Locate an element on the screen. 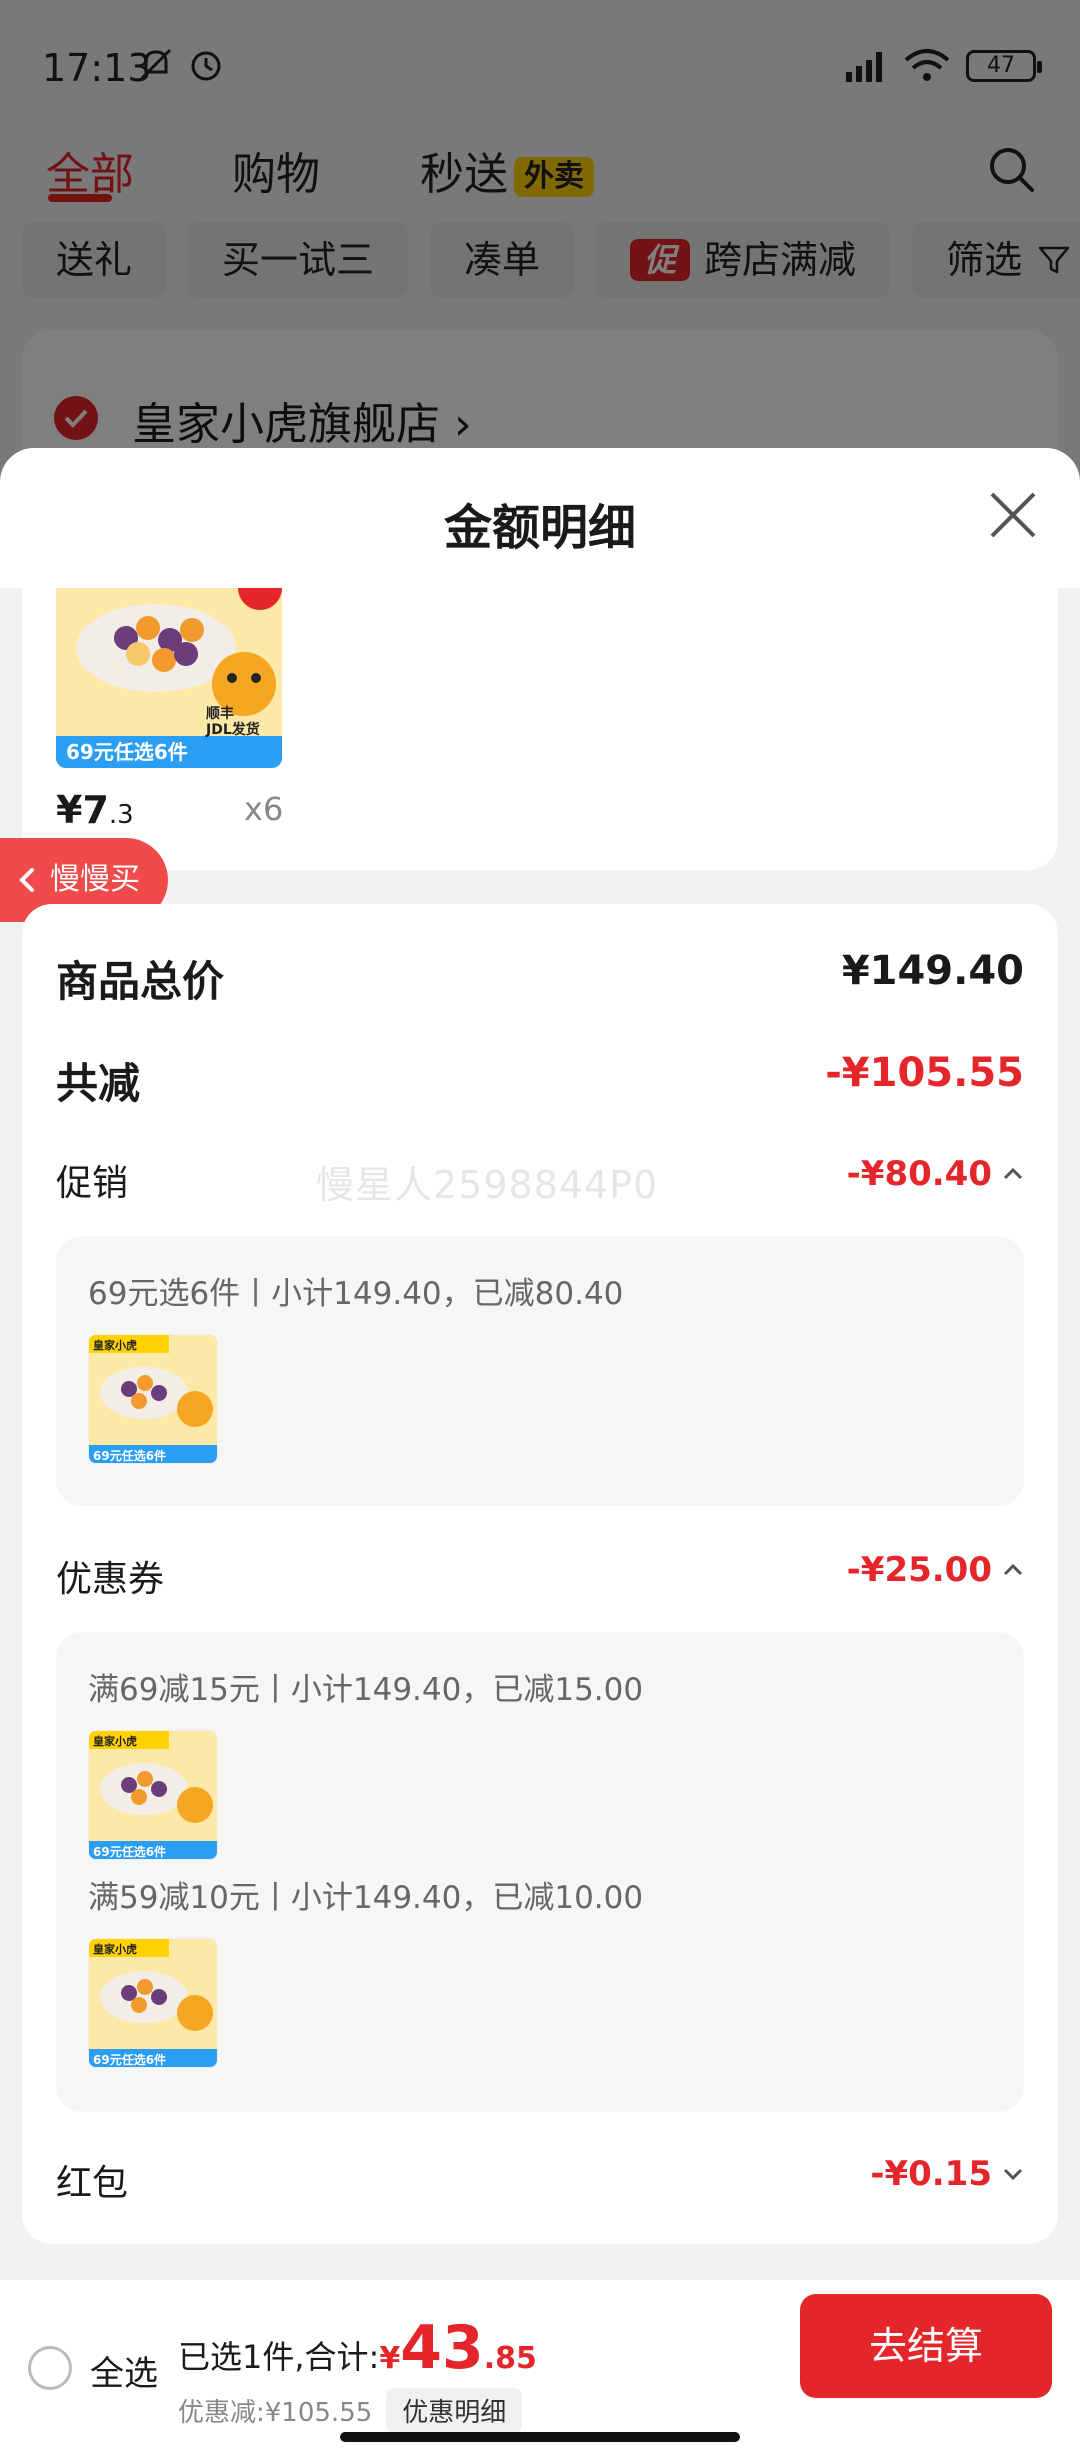 The width and height of the screenshot is (1080, 2460). chevron-down-icon is located at coordinates (1013, 2174).